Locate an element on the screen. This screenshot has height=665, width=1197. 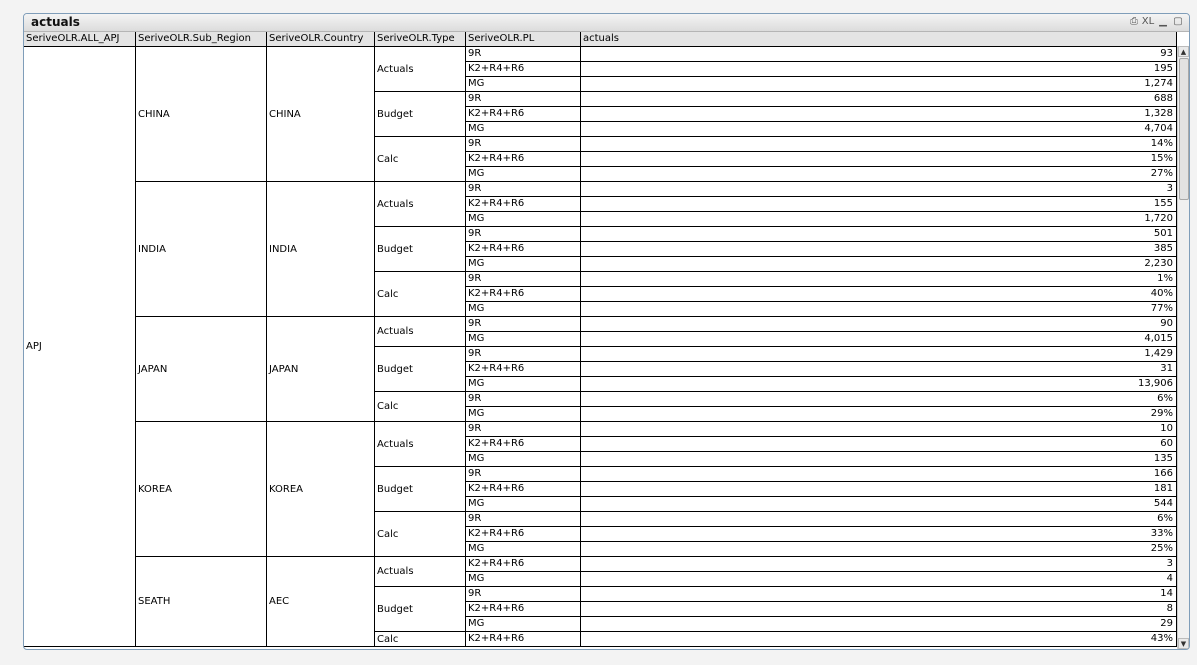
minimize-icon: ▁ is located at coordinates (1163, 22).